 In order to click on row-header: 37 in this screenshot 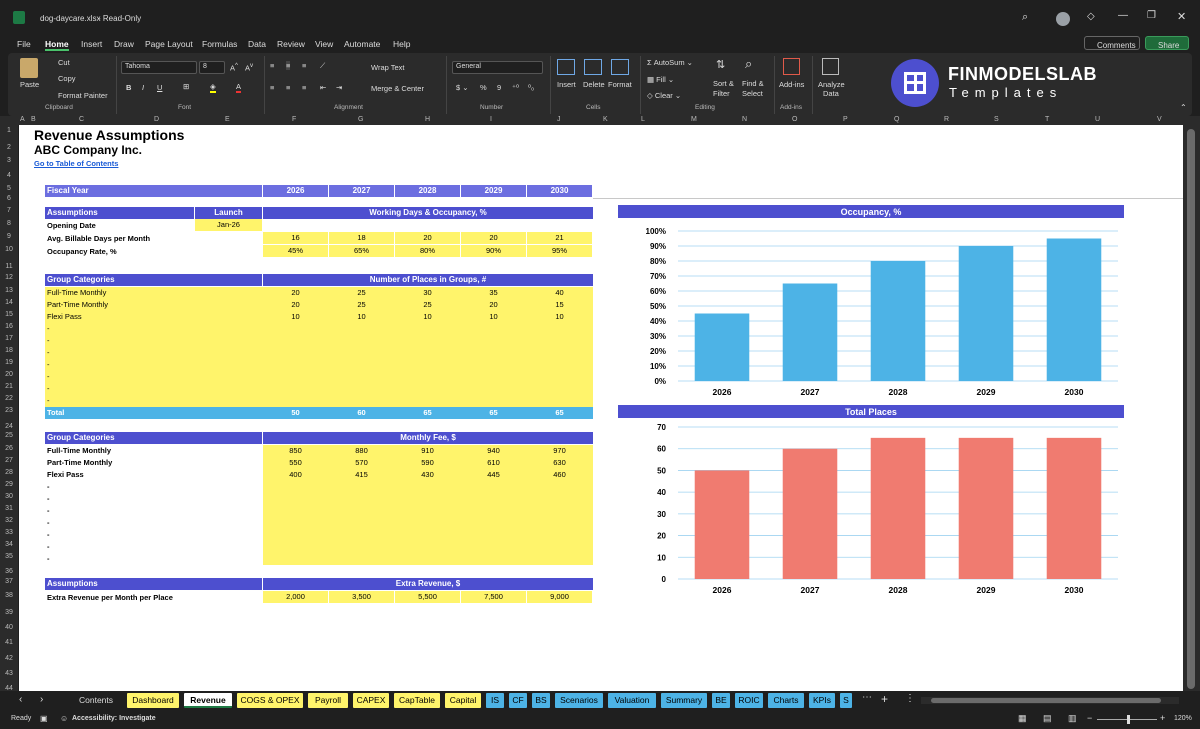, I will do `click(9, 581)`.